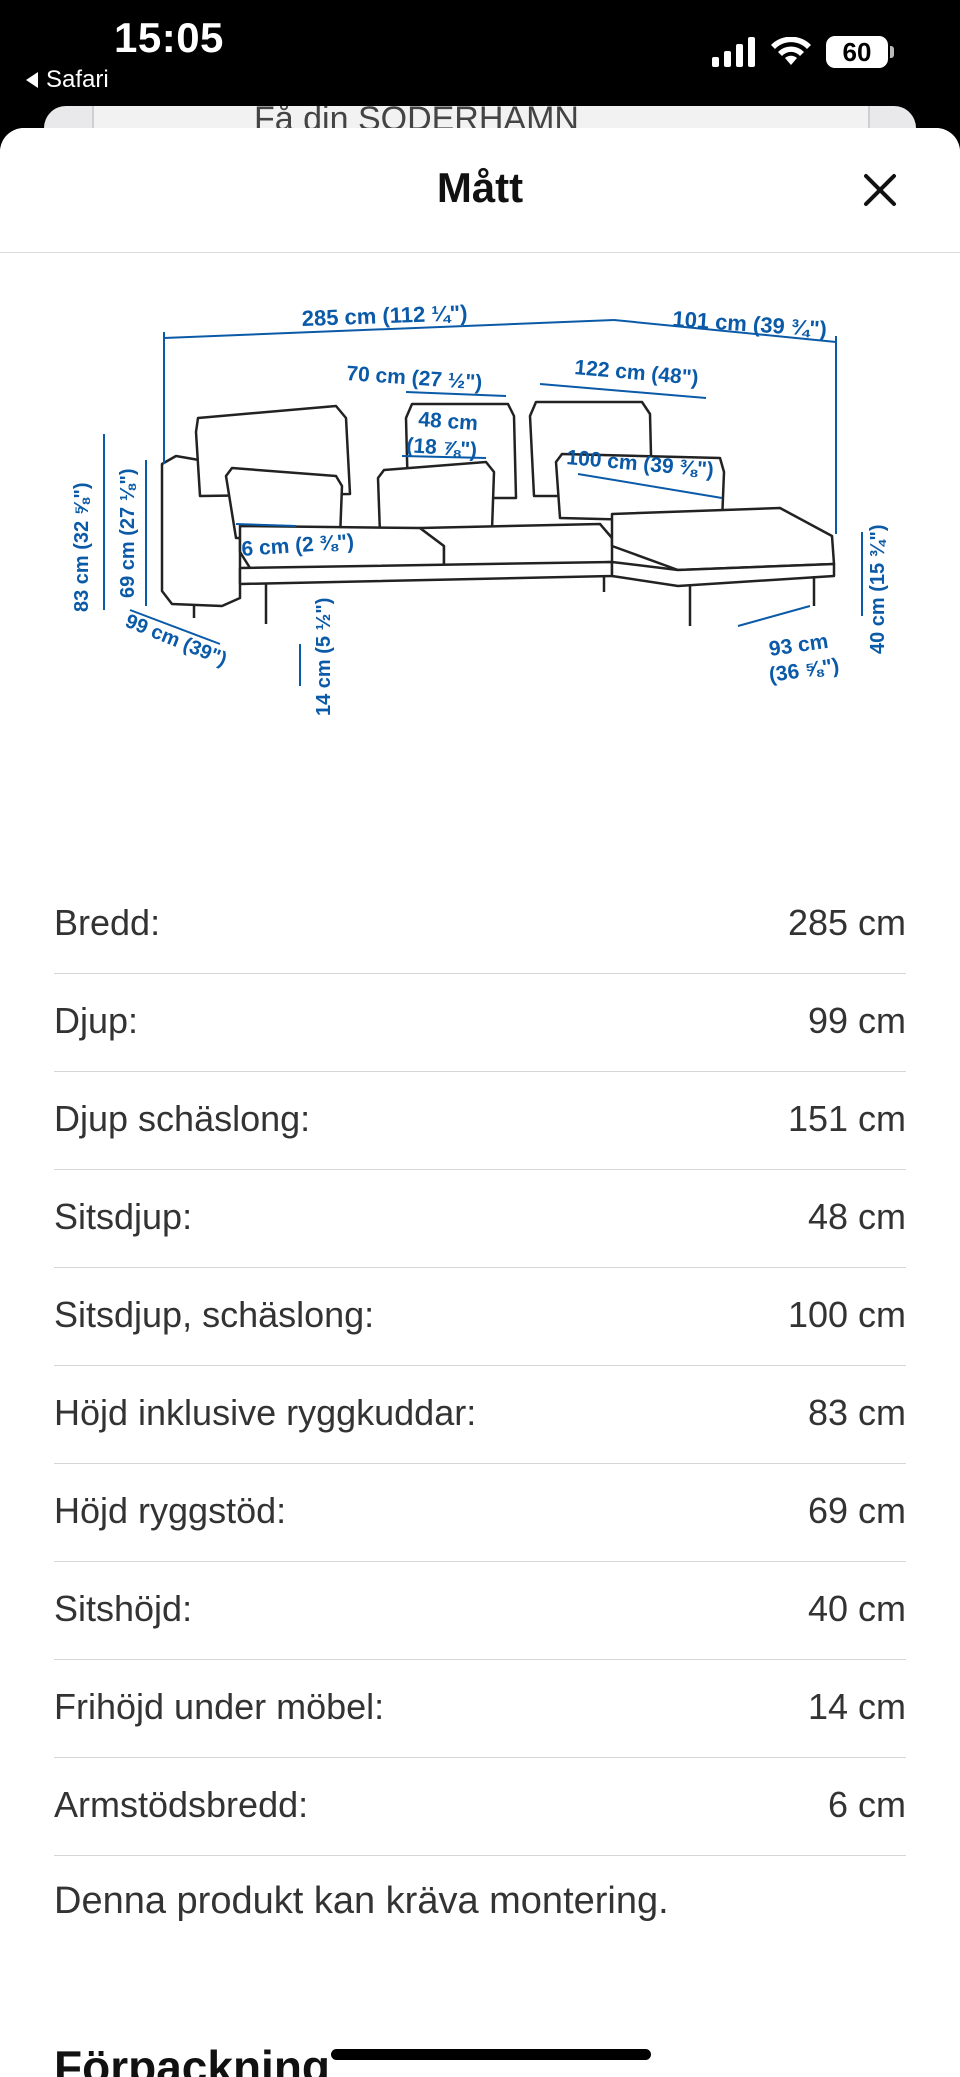 This screenshot has width=960, height=2077. What do you see at coordinates (169, 37) in the screenshot?
I see `status-time: 15:05` at bounding box center [169, 37].